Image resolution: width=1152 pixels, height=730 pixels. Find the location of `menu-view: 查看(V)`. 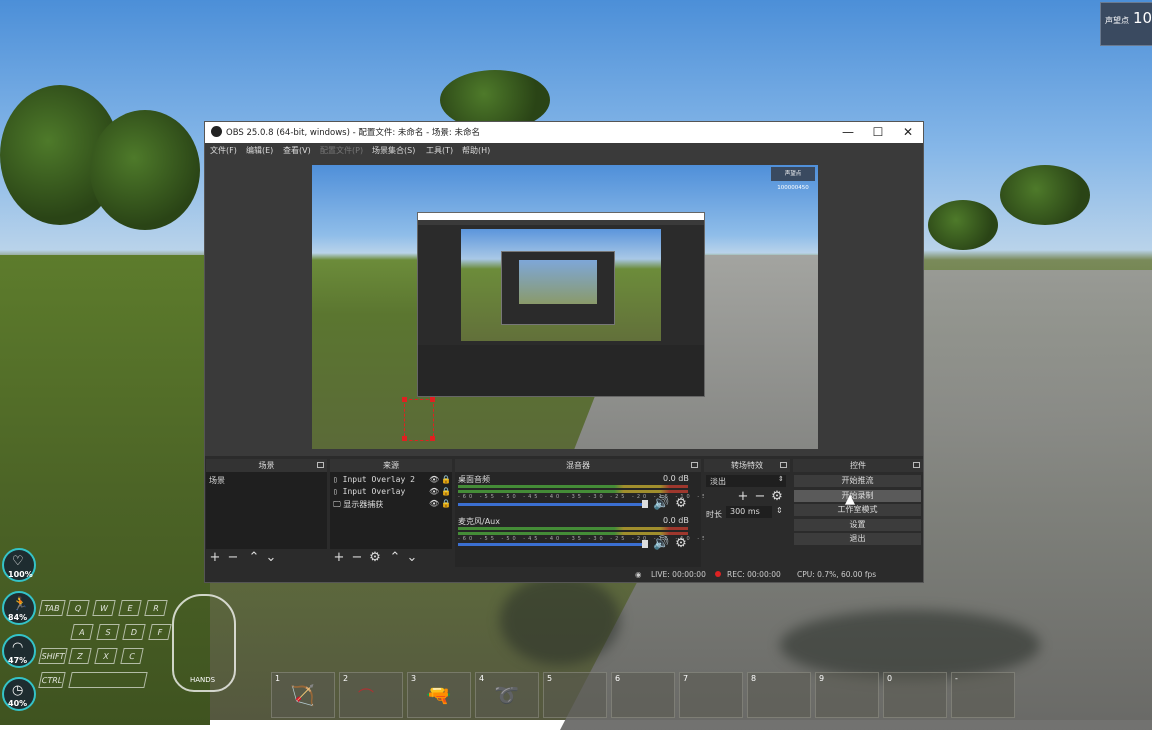

menu-view: 查看(V) is located at coordinates (297, 150).